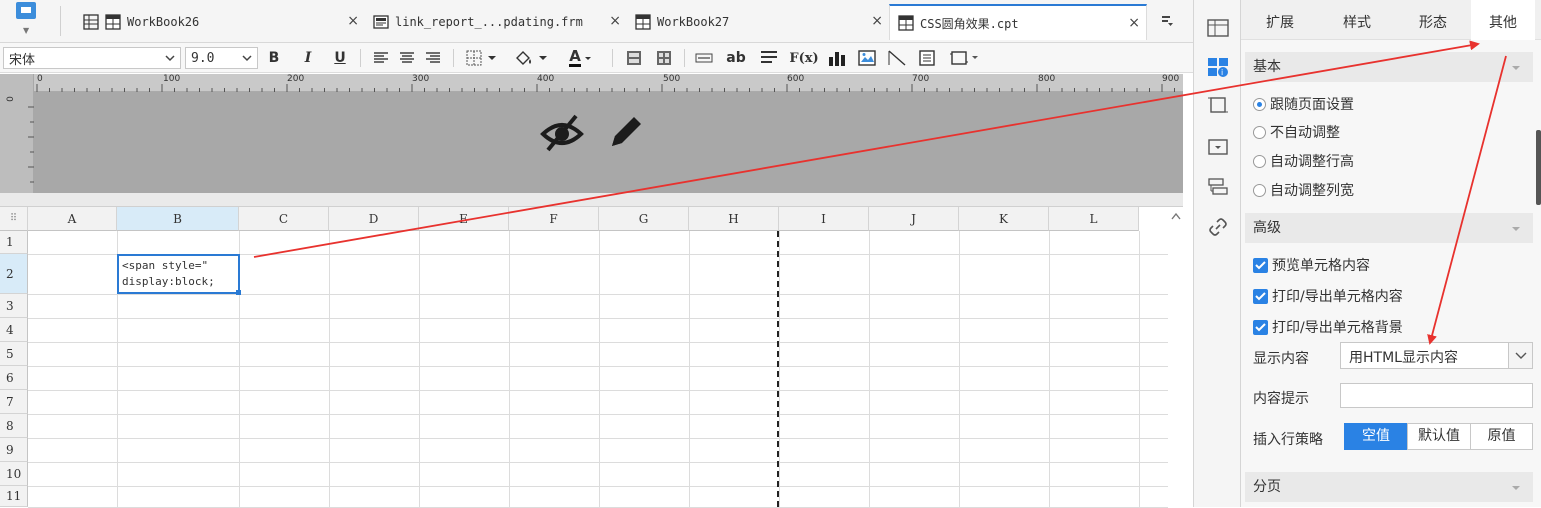 The image size is (1541, 508). I want to click on check-print-background: 打印/导出单元格背景, so click(1328, 327).